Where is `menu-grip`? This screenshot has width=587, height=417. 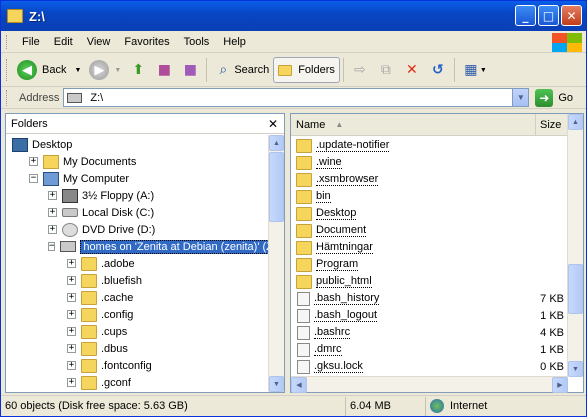
menu-grip is located at coordinates (7, 41).